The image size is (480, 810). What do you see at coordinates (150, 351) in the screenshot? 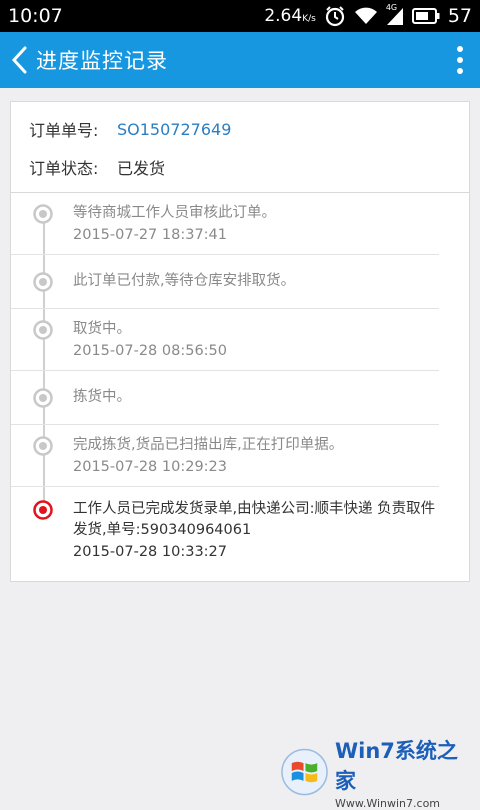
I see `timeline-item-time: 2015-07-28 08:56:50` at bounding box center [150, 351].